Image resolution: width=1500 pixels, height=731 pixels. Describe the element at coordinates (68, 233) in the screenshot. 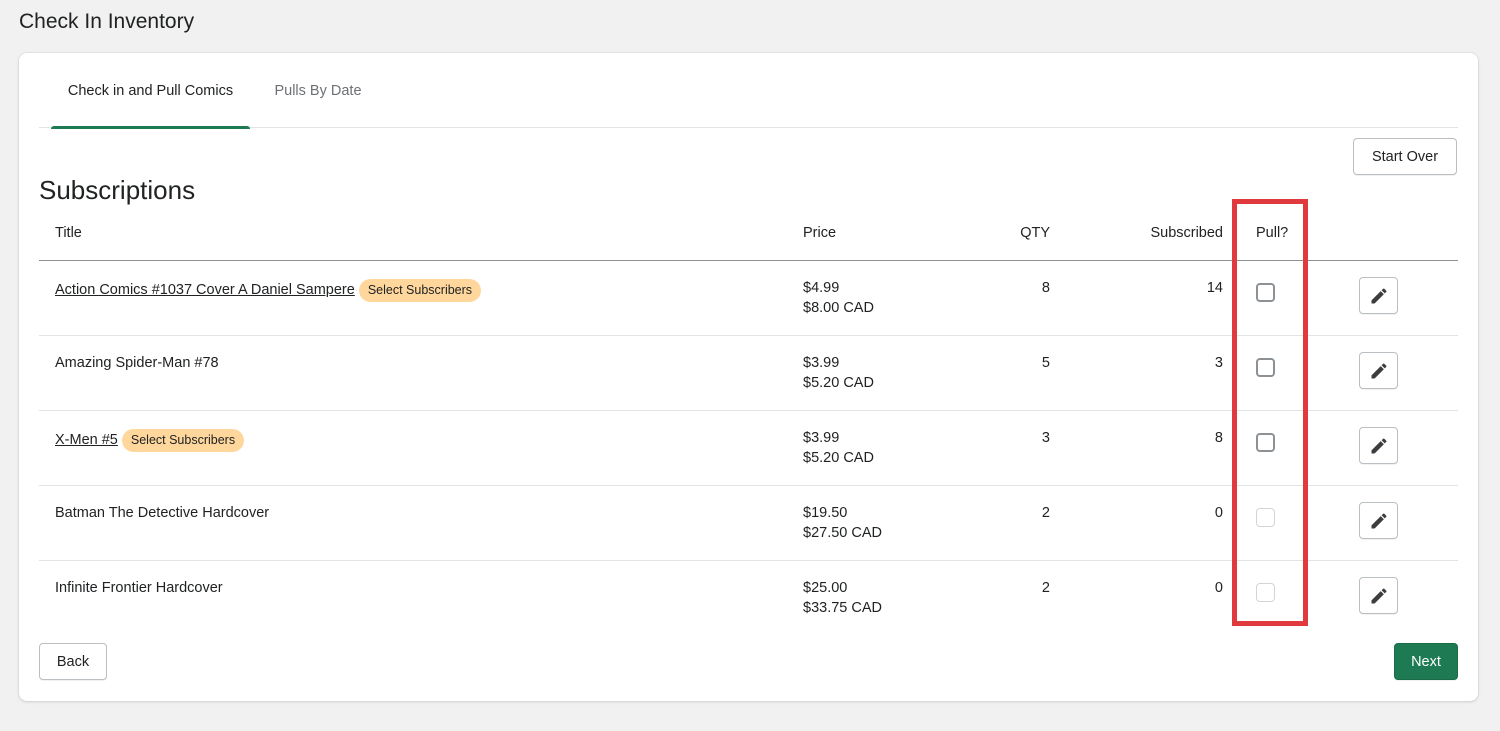

I see `column-header-title: Title` at that location.